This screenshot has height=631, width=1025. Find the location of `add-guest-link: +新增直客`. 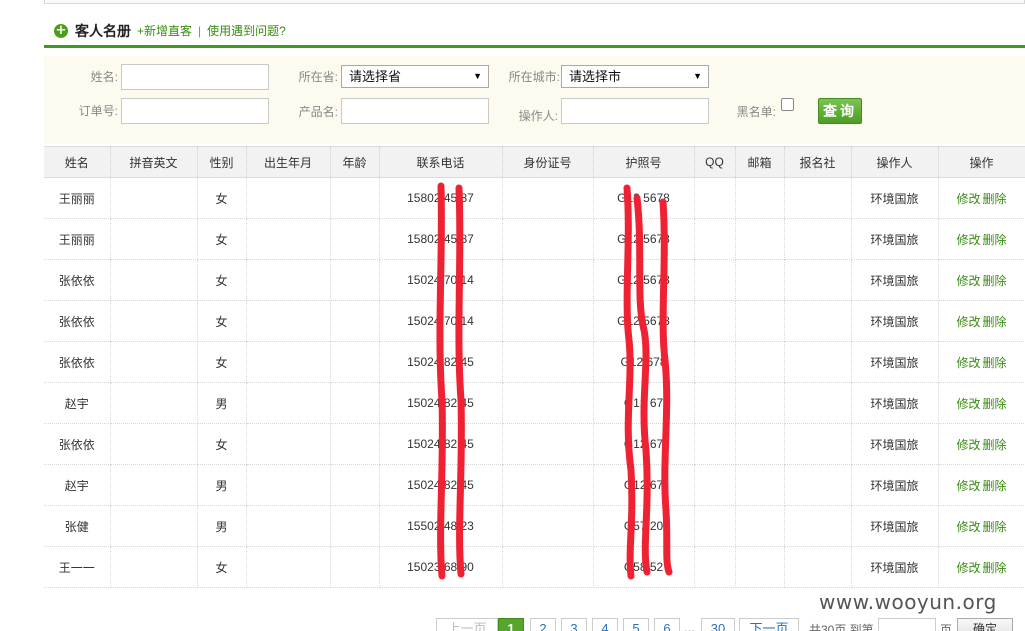

add-guest-link: +新增直客 is located at coordinates (164, 30).